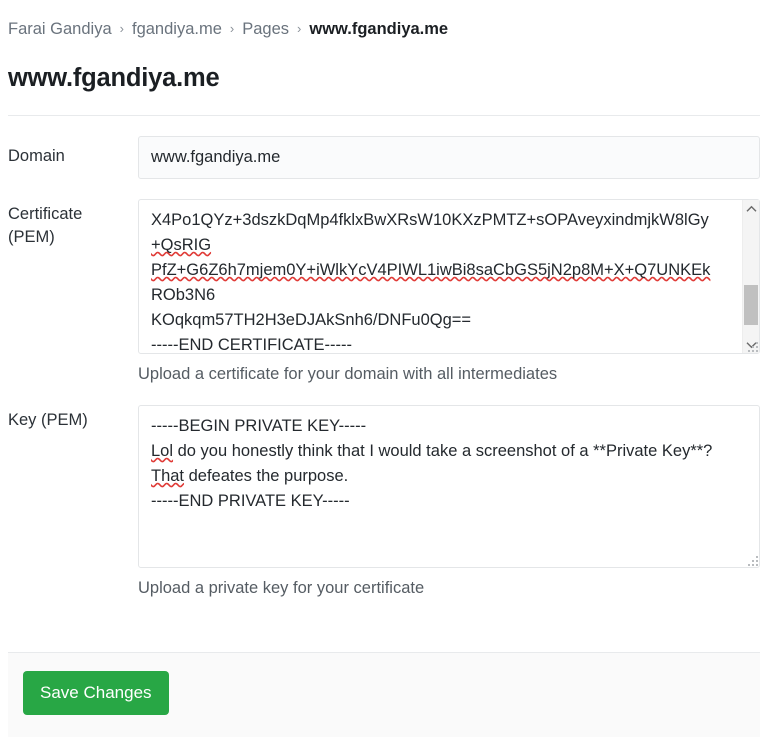 The height and width of the screenshot is (737, 768). What do you see at coordinates (252, 345) in the screenshot?
I see `text-line: -----END CERTIFICATE-----` at bounding box center [252, 345].